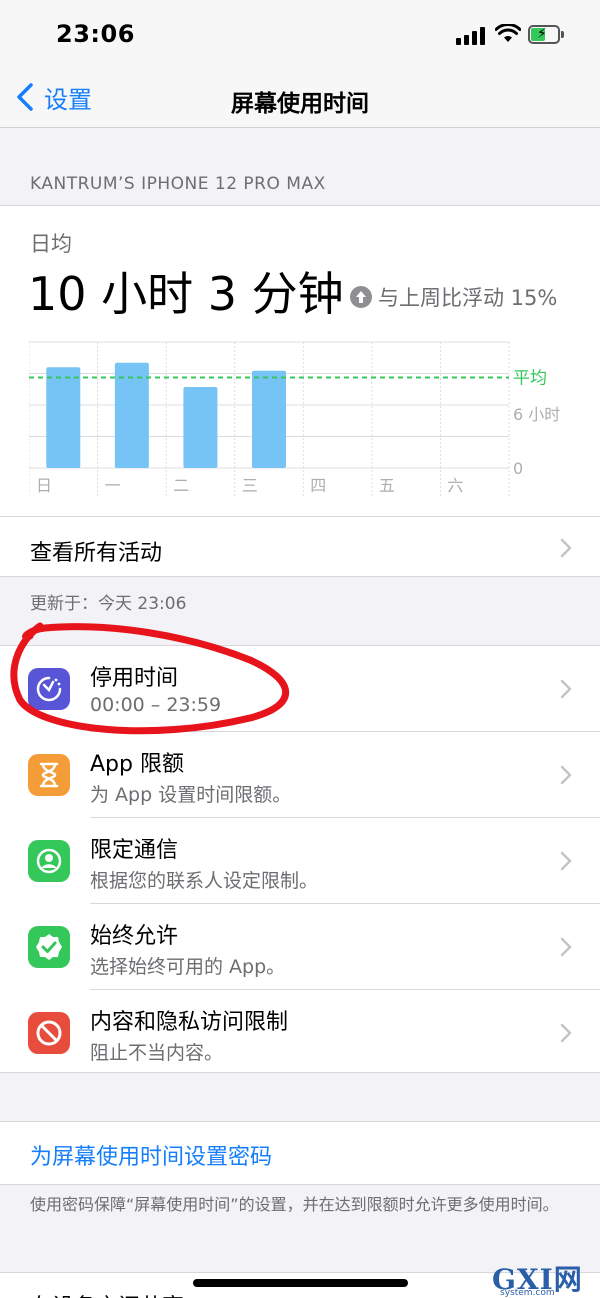  What do you see at coordinates (181, 485) in the screenshot?
I see `chart-x-tick-label: 二` at bounding box center [181, 485].